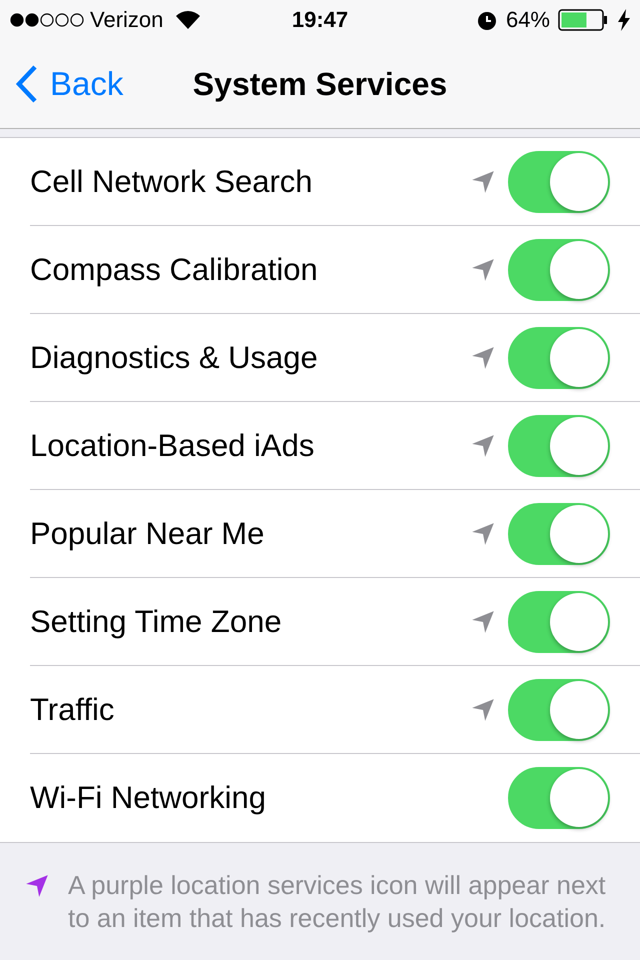 Image resolution: width=640 pixels, height=960 pixels. What do you see at coordinates (174, 358) in the screenshot?
I see `row-label: Diagnostics & Usage` at bounding box center [174, 358].